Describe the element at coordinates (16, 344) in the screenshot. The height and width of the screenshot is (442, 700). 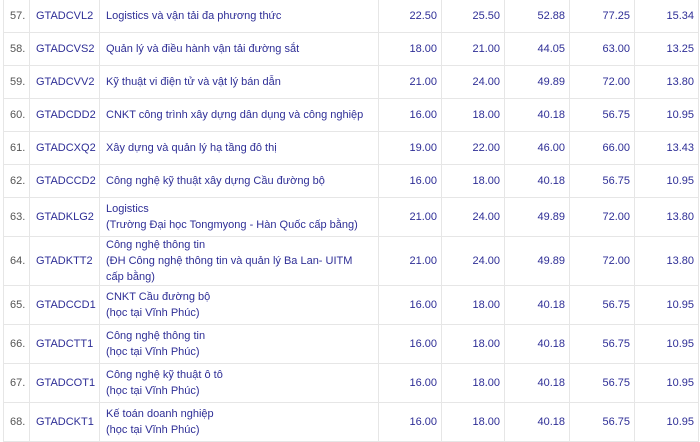
I see `row-number: 66.` at that location.